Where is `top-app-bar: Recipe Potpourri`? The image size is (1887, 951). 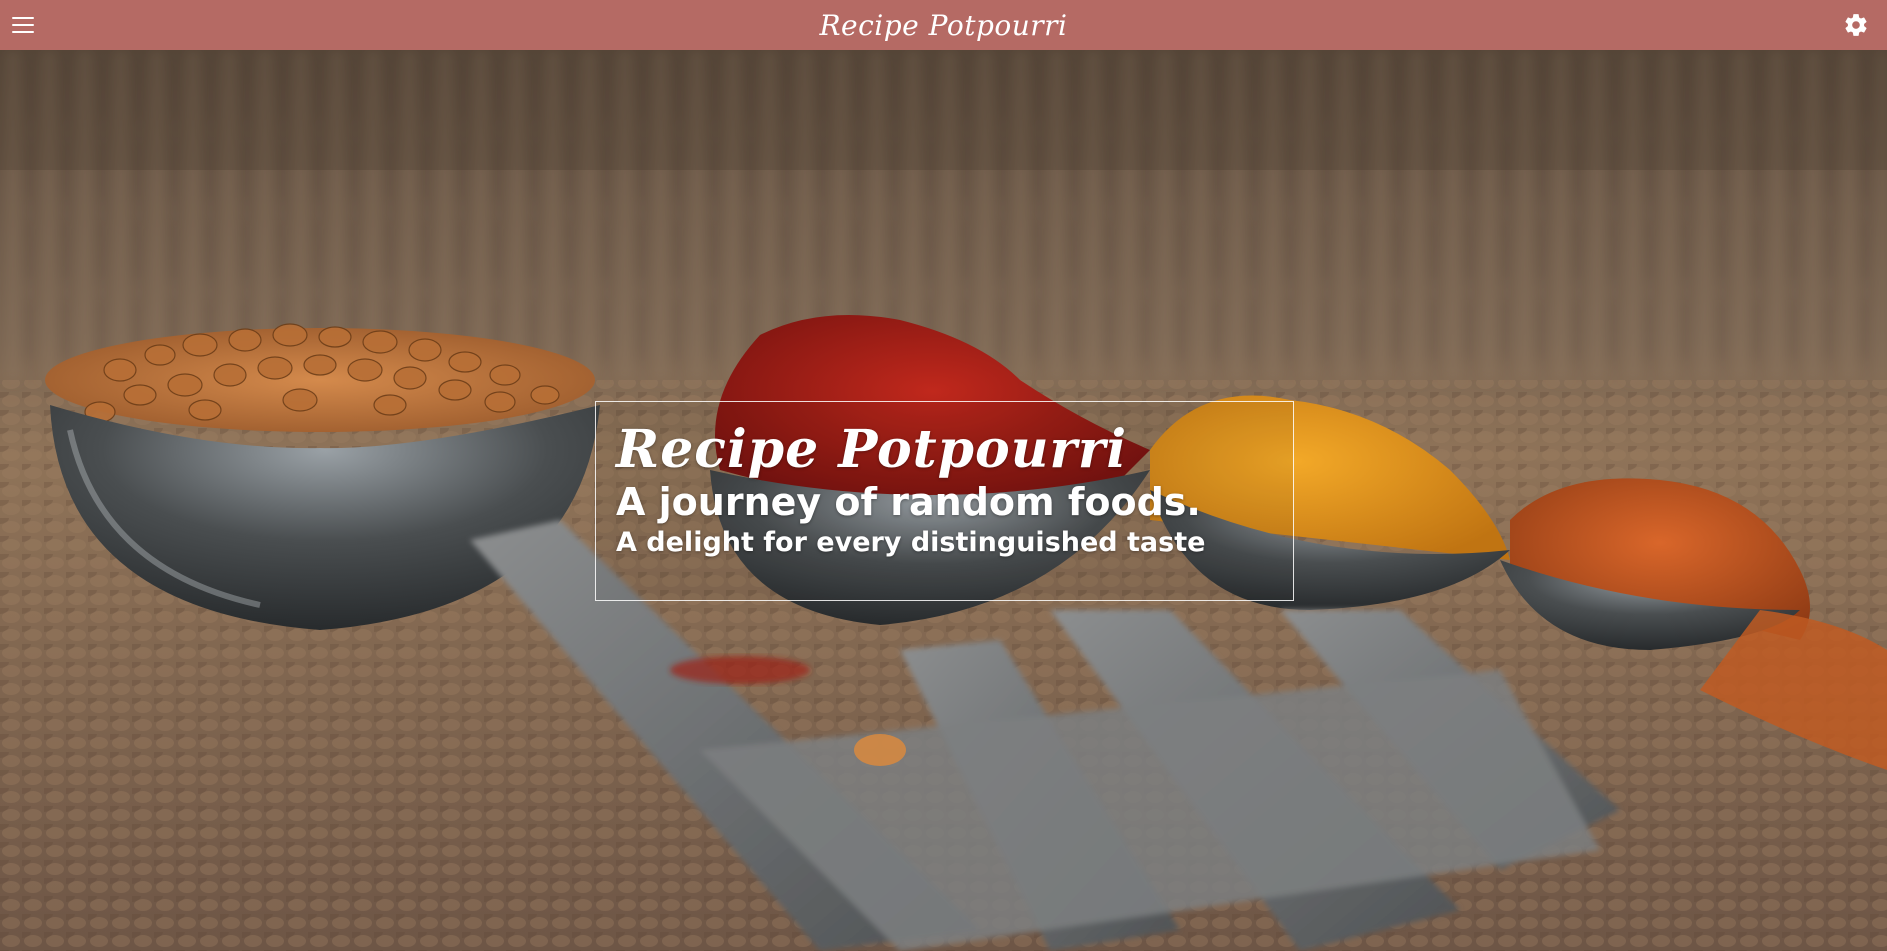
top-app-bar: Recipe Potpourri is located at coordinates (943, 25).